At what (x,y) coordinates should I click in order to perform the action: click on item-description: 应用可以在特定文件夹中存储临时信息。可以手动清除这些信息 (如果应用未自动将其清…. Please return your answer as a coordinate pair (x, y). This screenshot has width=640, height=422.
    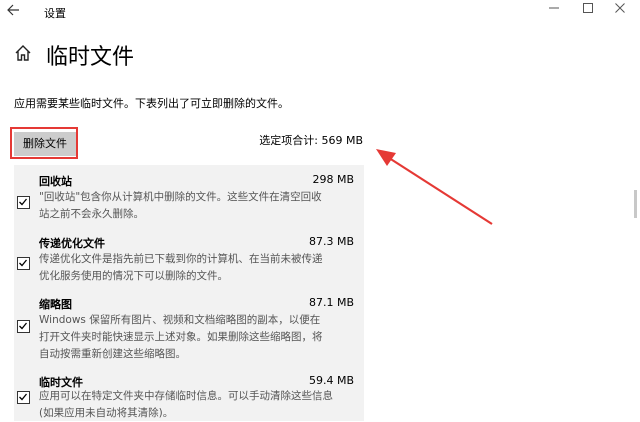
    Looking at the image, I should click on (186, 404).